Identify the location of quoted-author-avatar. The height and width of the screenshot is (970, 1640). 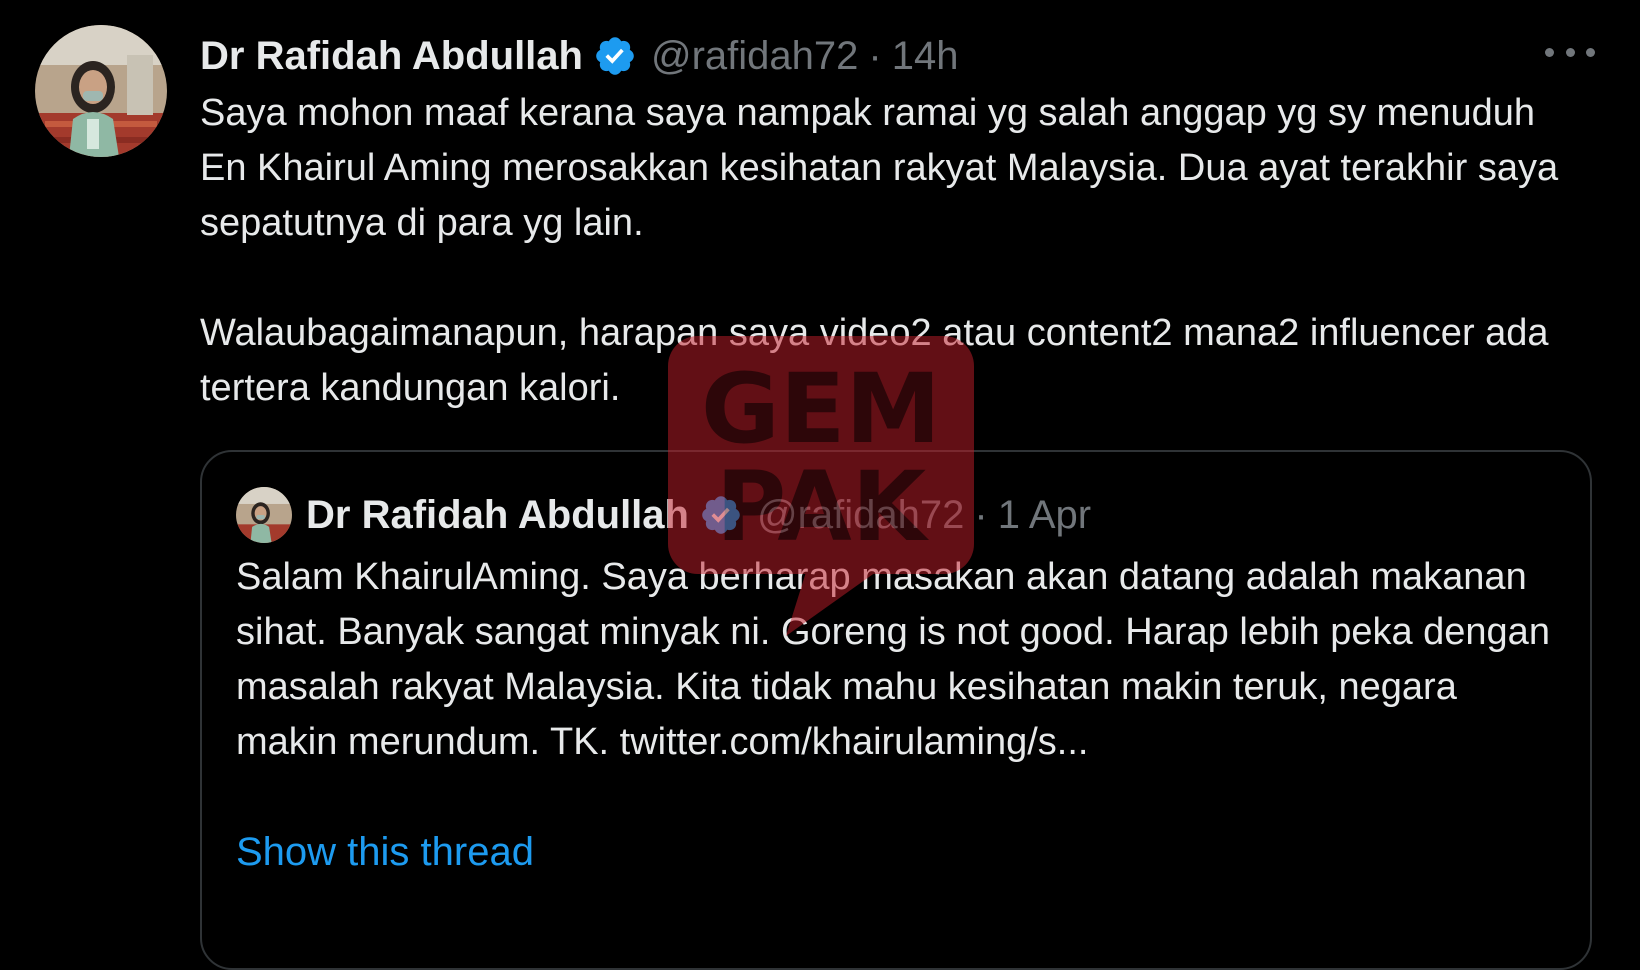
(264, 515).